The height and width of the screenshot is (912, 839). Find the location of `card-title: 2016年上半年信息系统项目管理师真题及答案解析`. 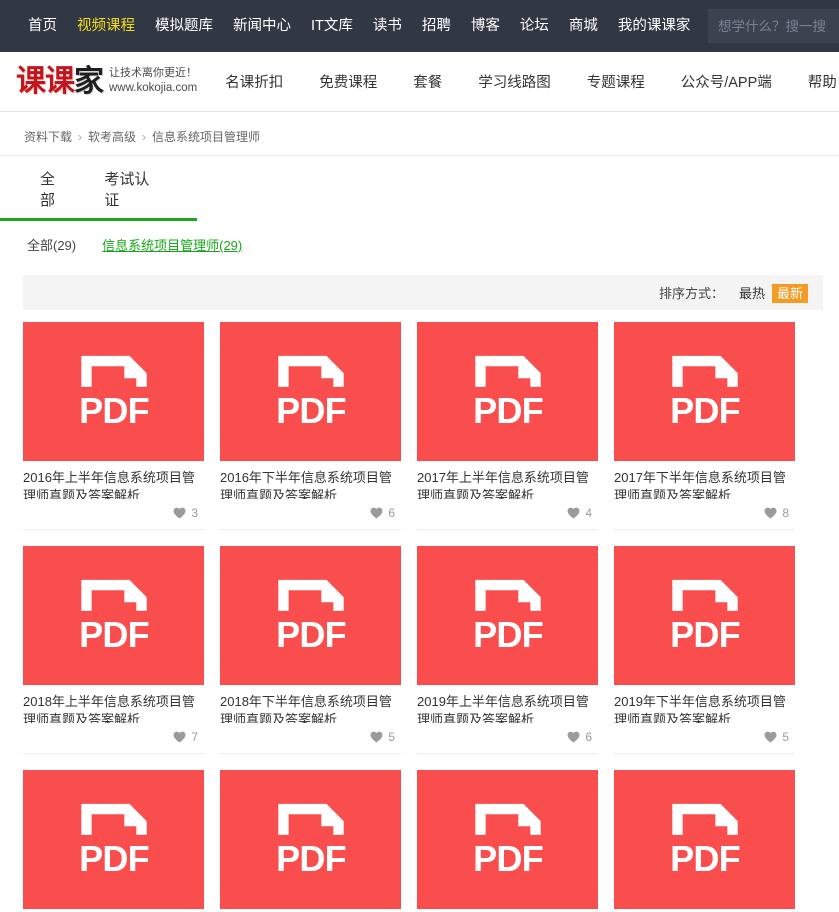

card-title: 2016年上半年信息系统项目管理师真题及答案解析 is located at coordinates (113, 480).